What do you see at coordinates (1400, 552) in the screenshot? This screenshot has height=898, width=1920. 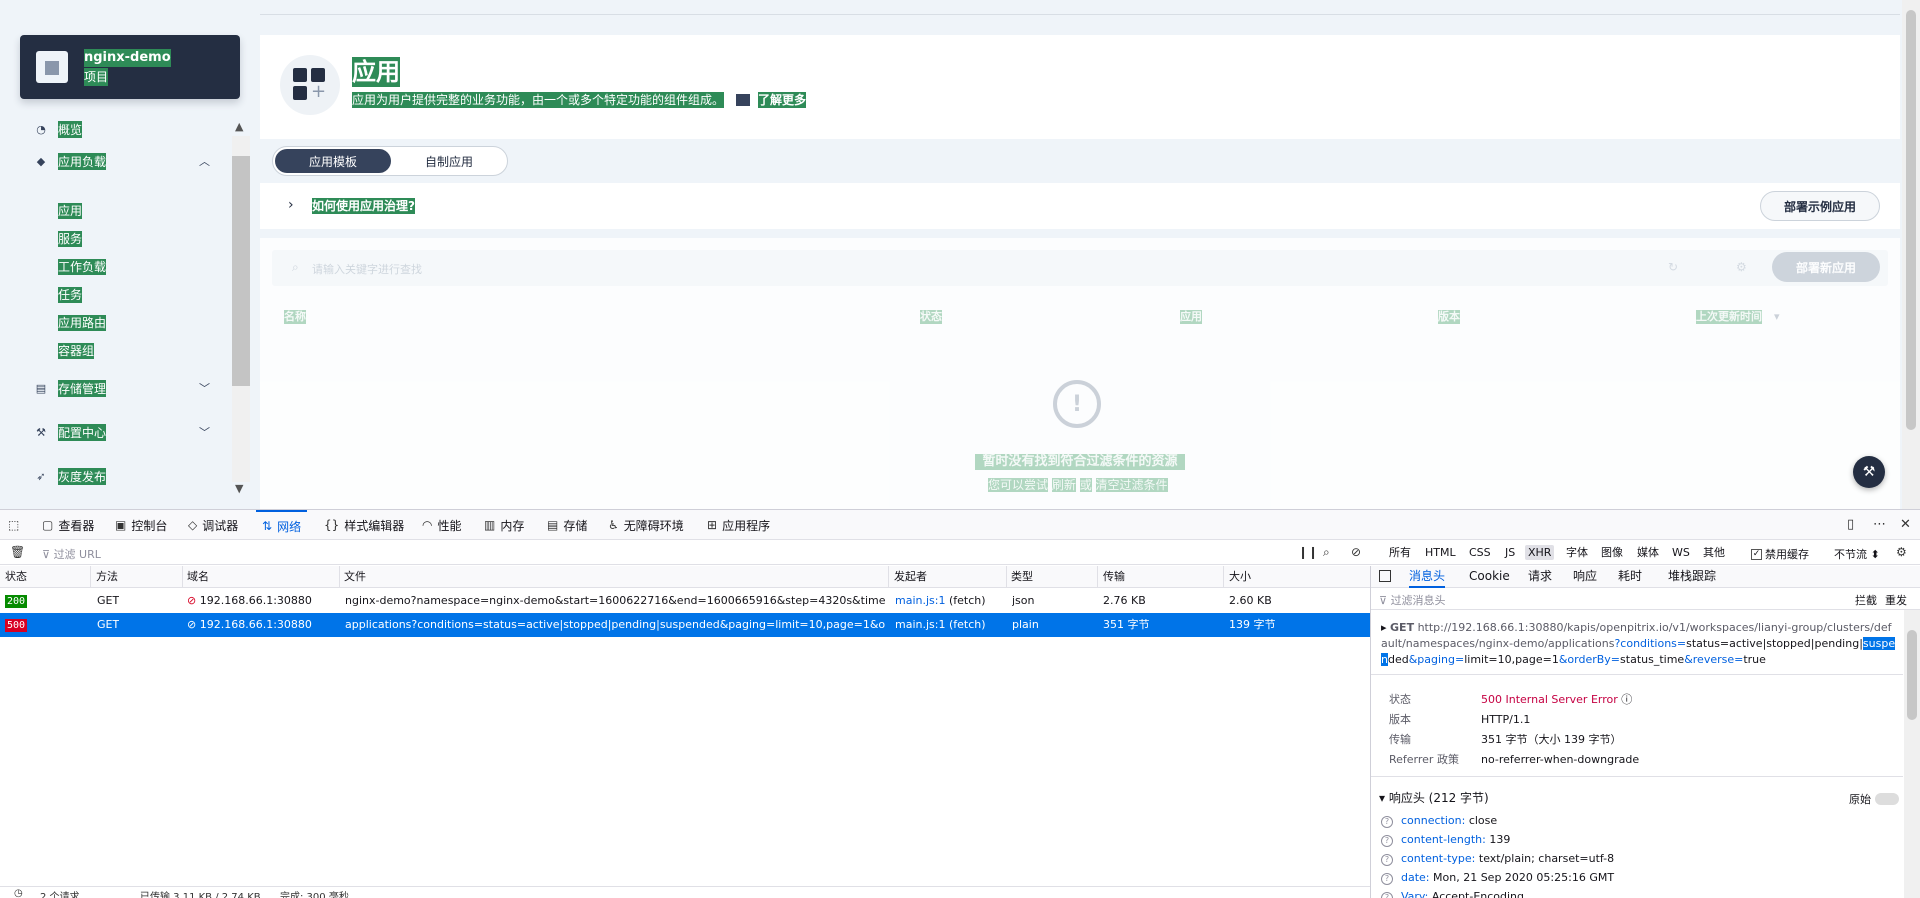 I see `filter-all: 所有` at bounding box center [1400, 552].